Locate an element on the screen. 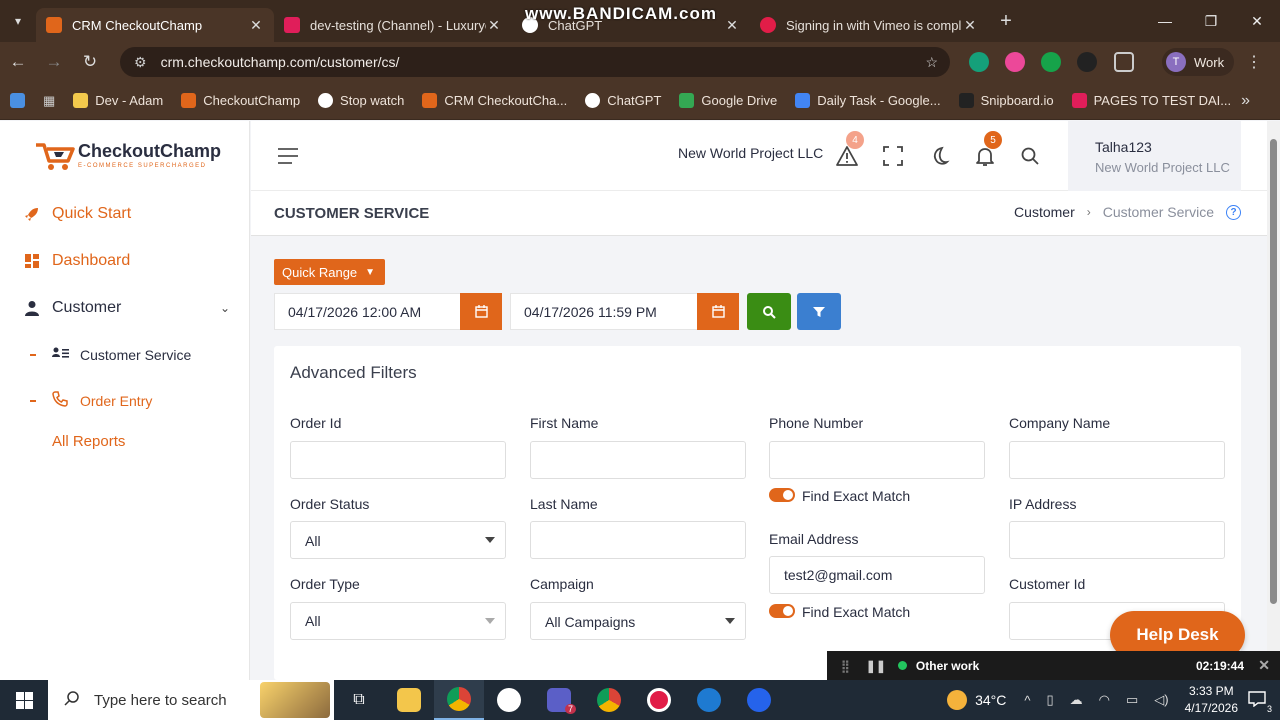  extensions-puzzle-icon is located at coordinates (1124, 62).